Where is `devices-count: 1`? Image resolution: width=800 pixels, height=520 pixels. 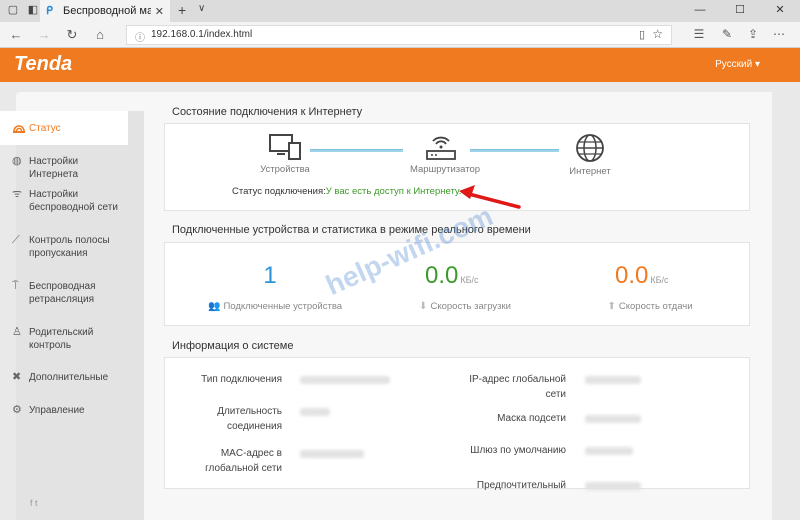 devices-count: 1 is located at coordinates (270, 276).